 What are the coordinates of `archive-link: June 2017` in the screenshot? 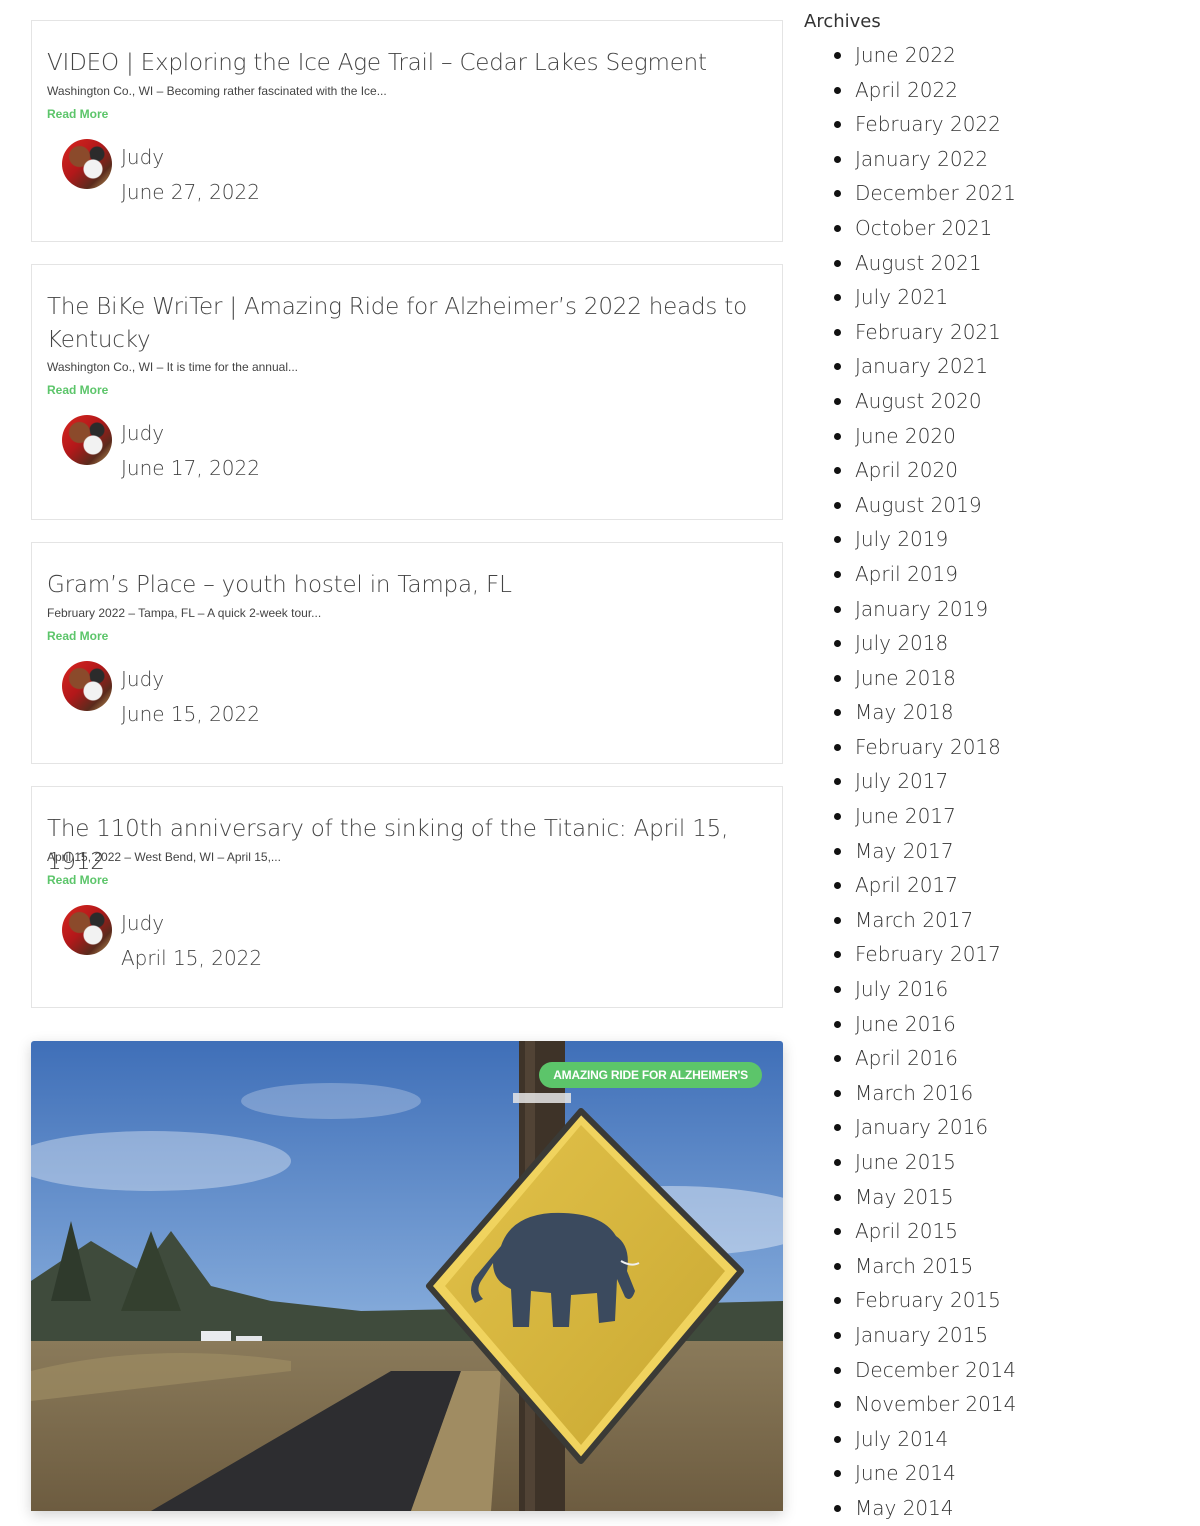 It's located at (905, 816).